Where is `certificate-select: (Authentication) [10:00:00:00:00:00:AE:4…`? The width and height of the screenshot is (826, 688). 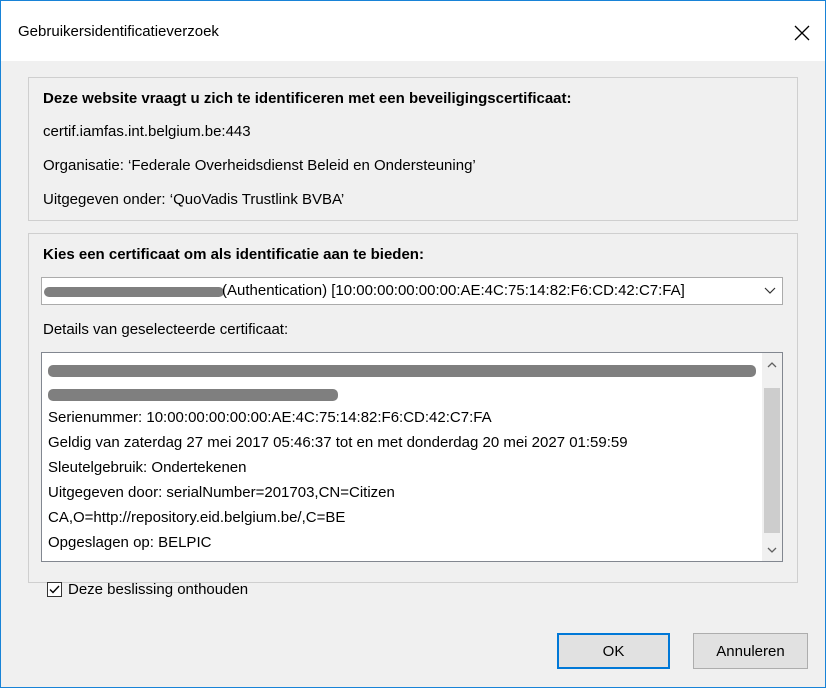 certificate-select: (Authentication) [10:00:00:00:00:00:AE:4… is located at coordinates (412, 291).